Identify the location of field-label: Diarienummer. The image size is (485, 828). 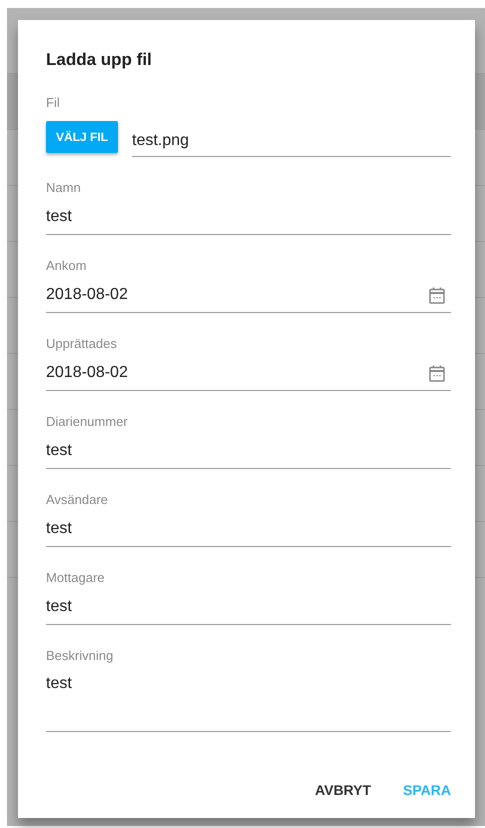
(87, 422).